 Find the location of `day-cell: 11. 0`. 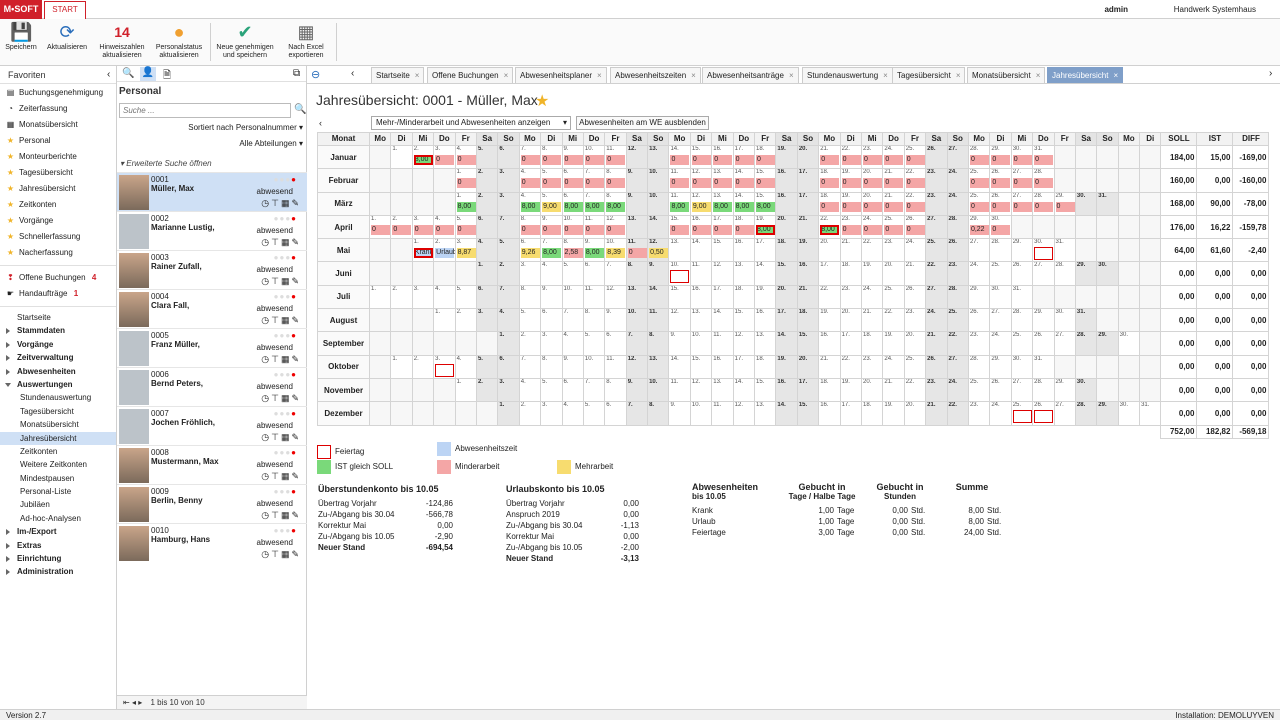

day-cell: 11. 0 is located at coordinates (679, 180).